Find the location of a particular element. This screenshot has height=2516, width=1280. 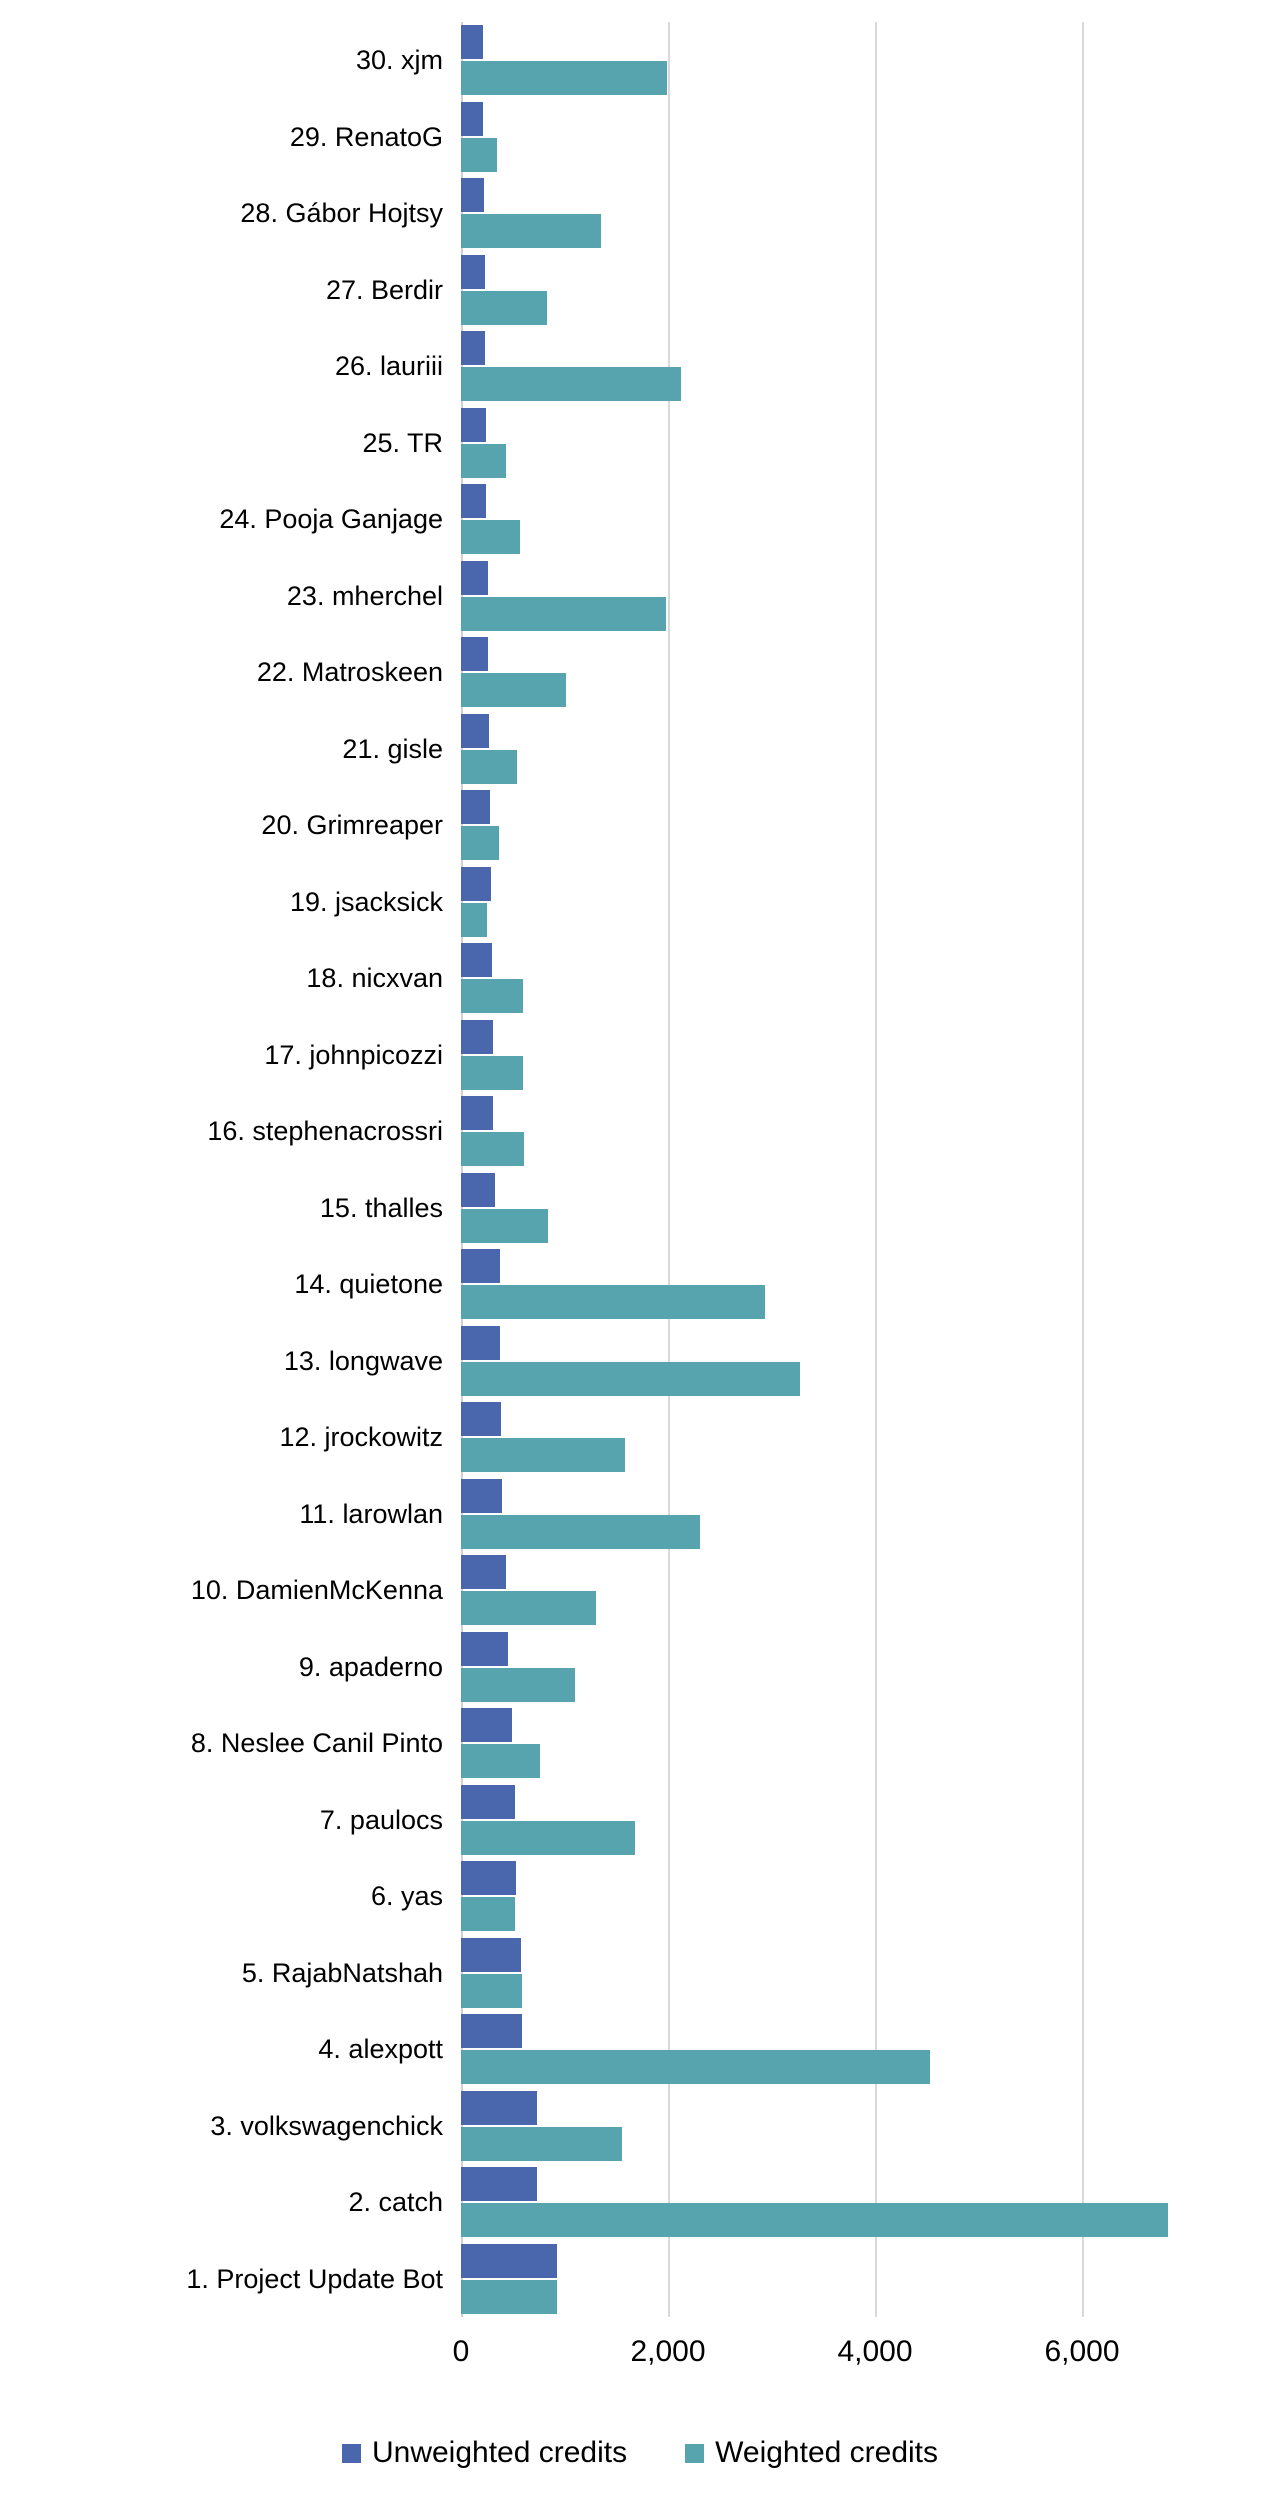

bar-row: 1. Project Update Bot is located at coordinates (733, 2279).